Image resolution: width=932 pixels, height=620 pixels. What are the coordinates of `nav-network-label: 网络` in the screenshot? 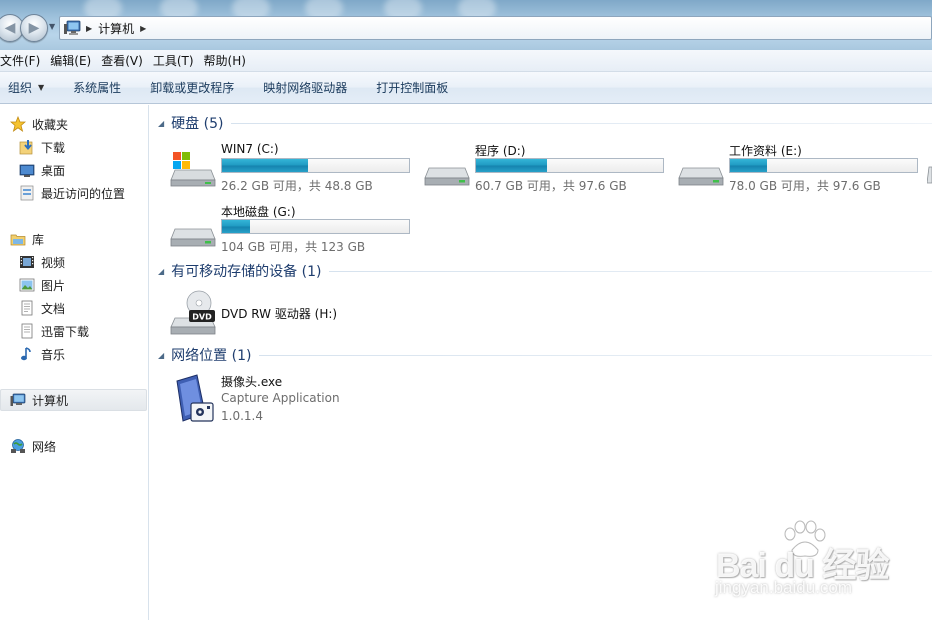 It's located at (44, 446).